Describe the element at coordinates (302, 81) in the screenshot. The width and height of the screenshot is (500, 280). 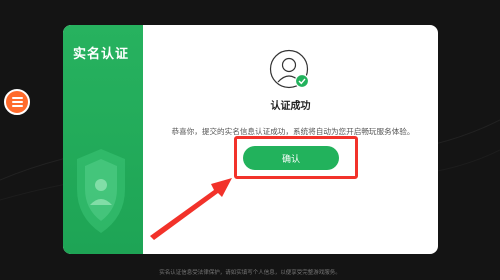
I see `check-icon` at that location.